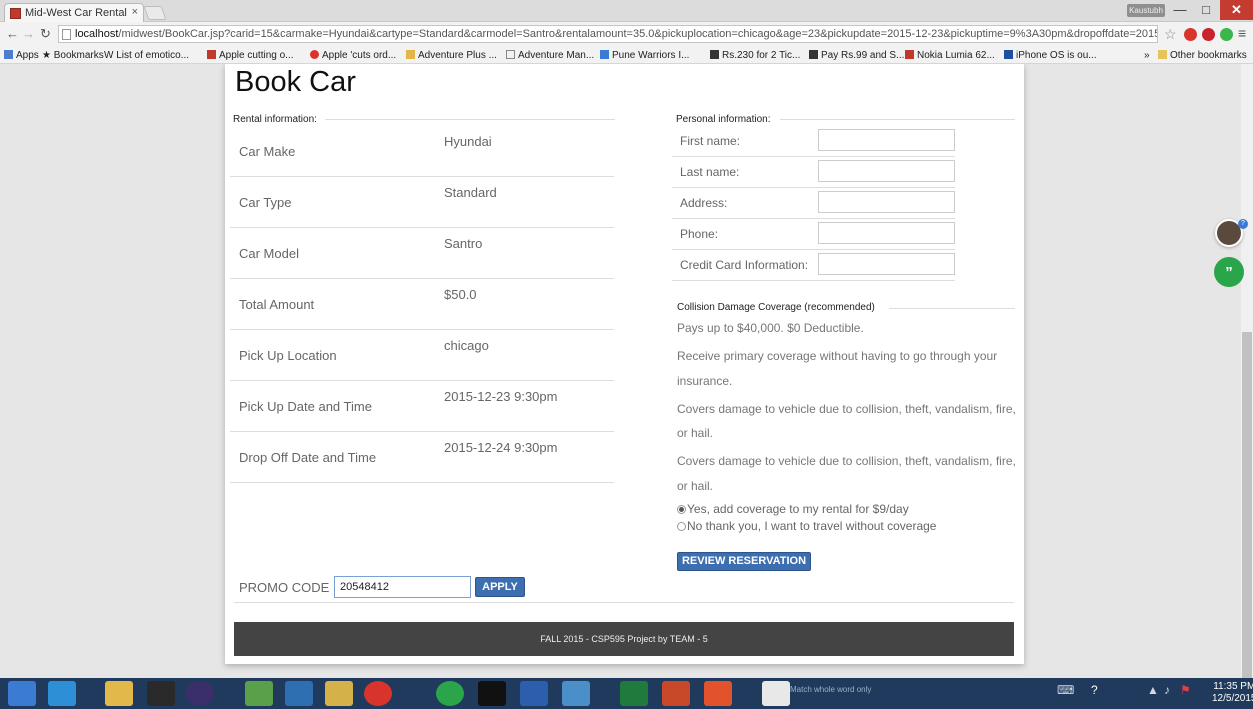 Image resolution: width=1253 pixels, height=709 pixels. What do you see at coordinates (12, 33) in the screenshot?
I see `back-arrow-icon: ←` at bounding box center [12, 33].